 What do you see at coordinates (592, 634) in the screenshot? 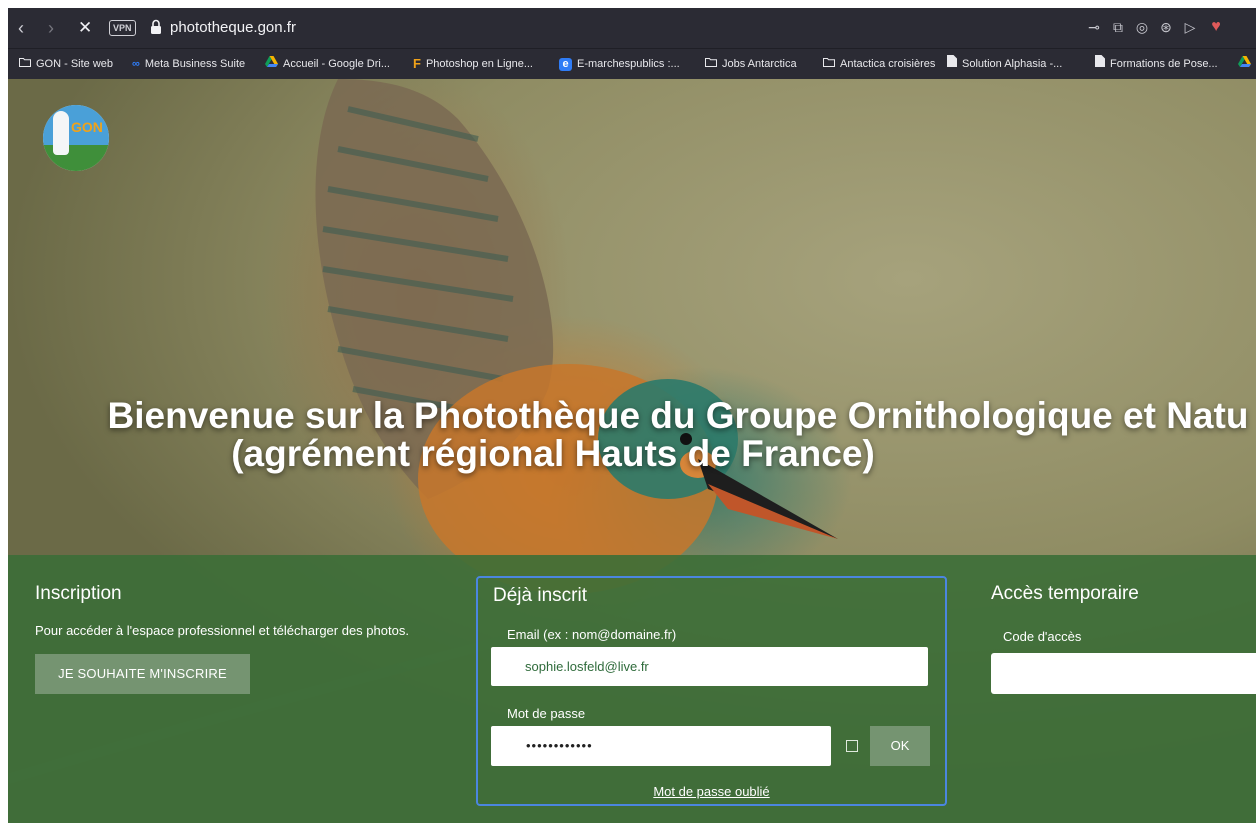
I see `email-label: Email (ex : nom@domaine.fr)` at bounding box center [592, 634].